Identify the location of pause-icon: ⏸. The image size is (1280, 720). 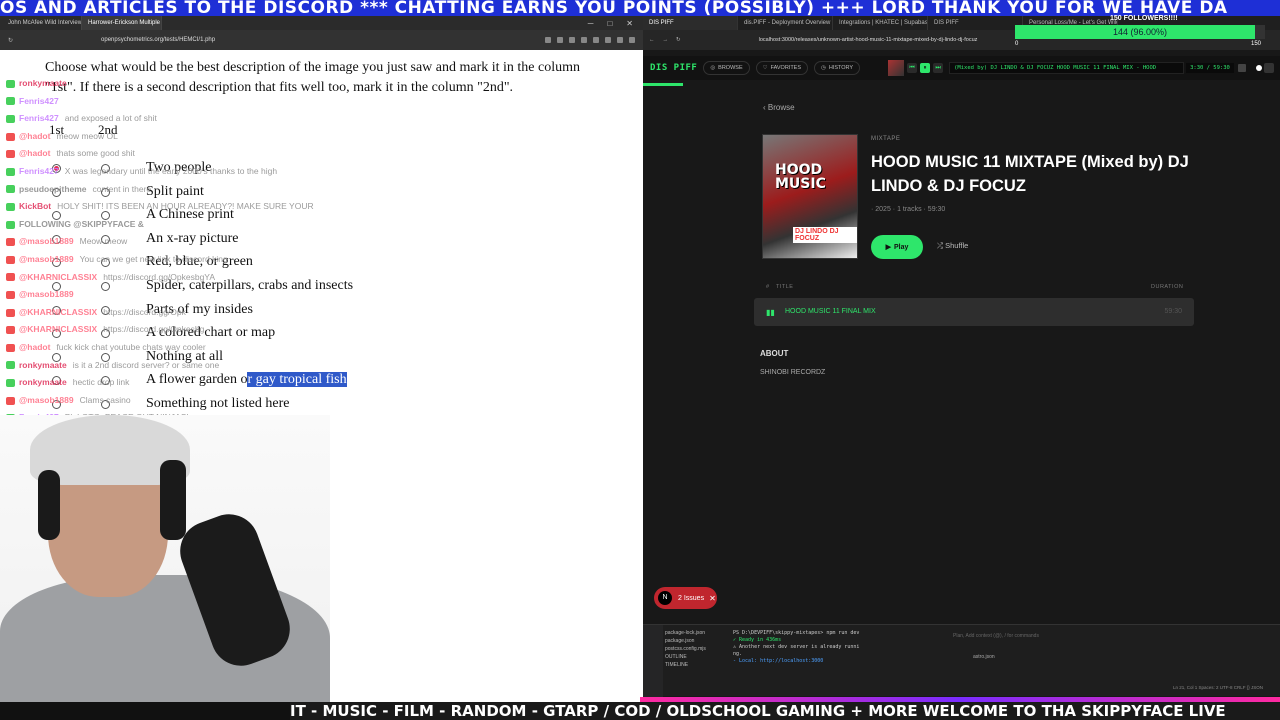
(925, 68).